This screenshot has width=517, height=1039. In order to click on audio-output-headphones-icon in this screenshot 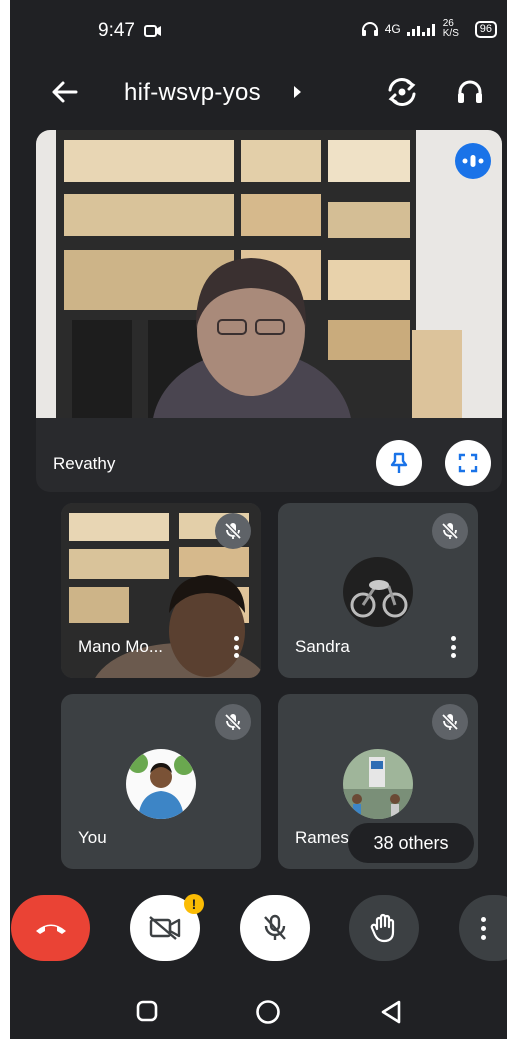, I will do `click(470, 92)`.